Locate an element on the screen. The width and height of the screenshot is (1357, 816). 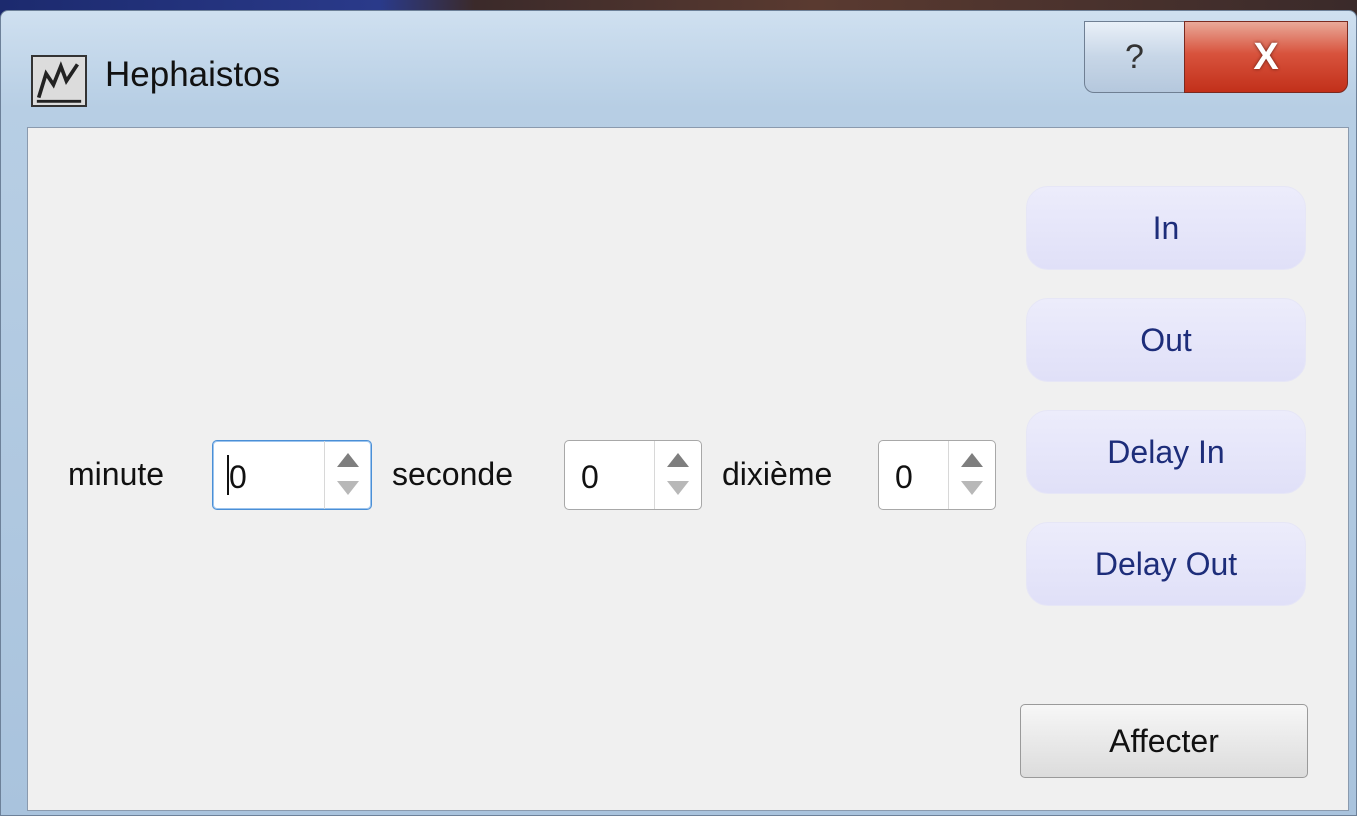
minute-spinbox: 0 is located at coordinates (292, 475).